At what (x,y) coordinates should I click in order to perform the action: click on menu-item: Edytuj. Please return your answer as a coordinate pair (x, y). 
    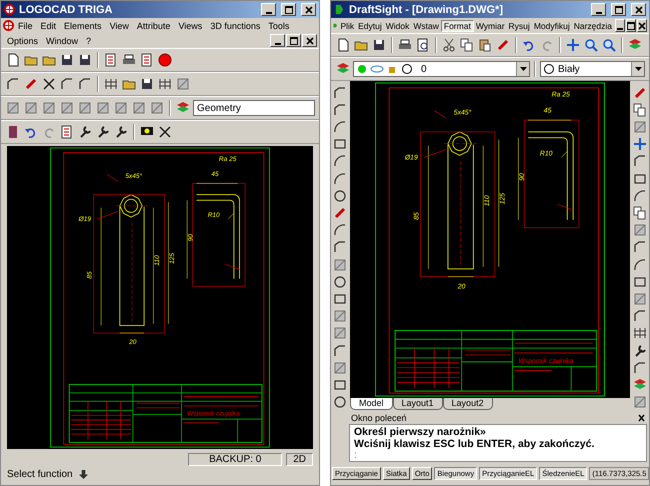
    Looking at the image, I should click on (370, 25).